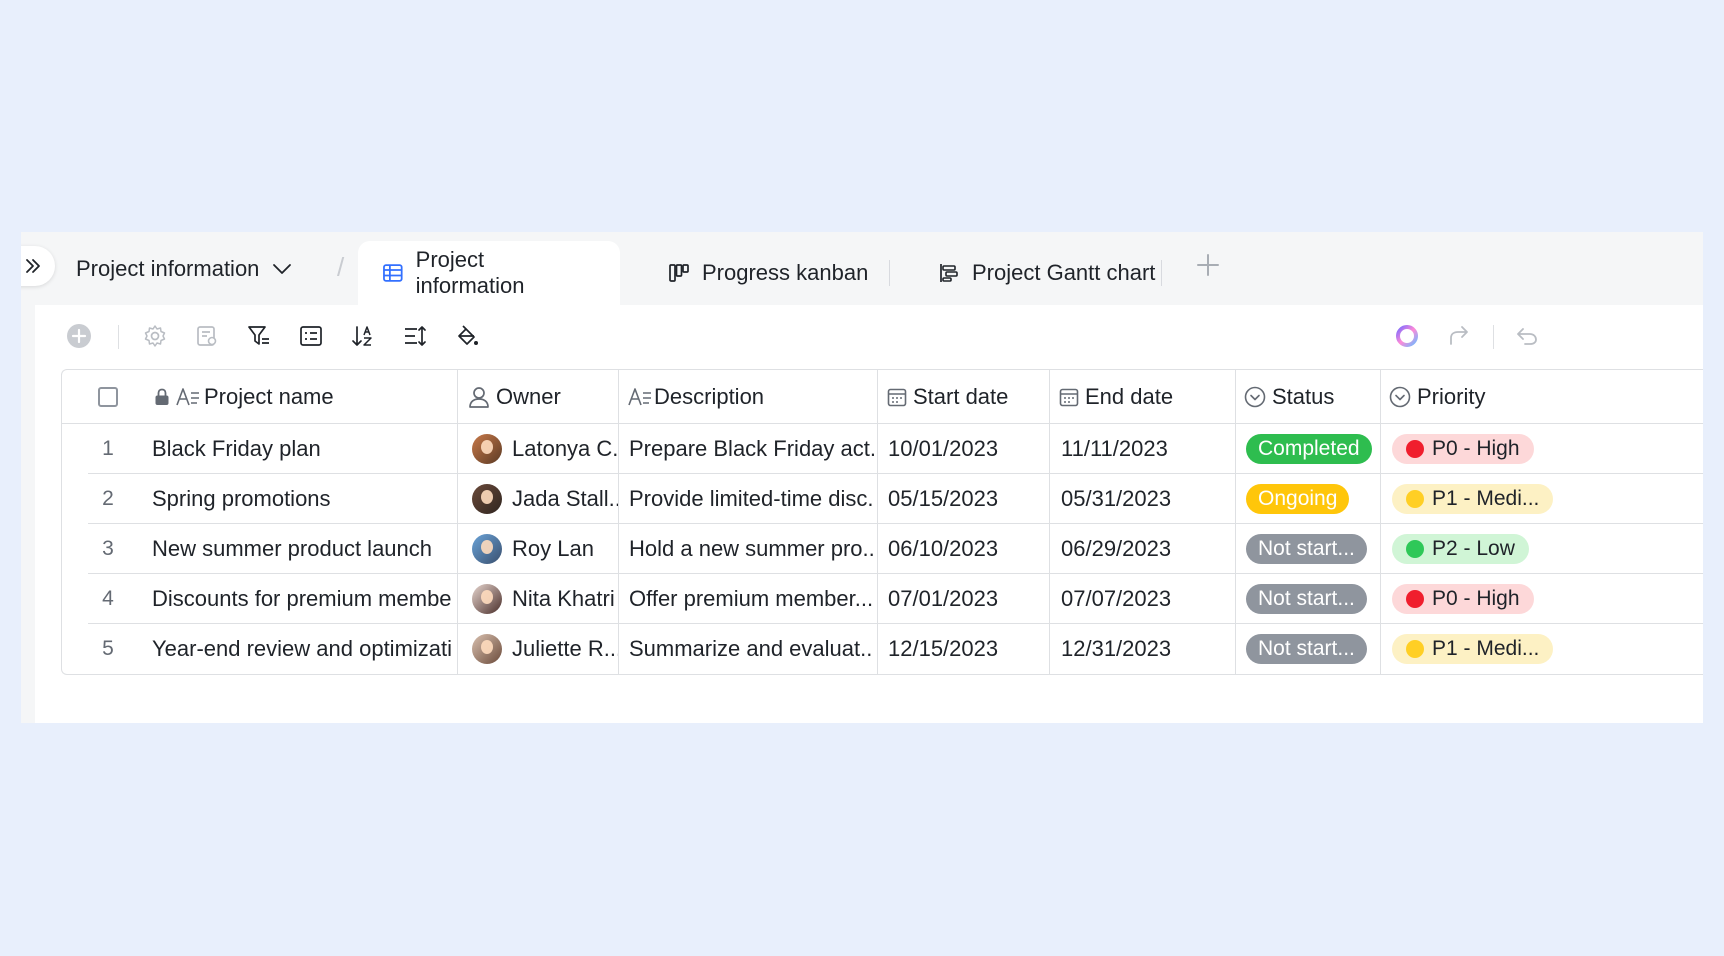  What do you see at coordinates (1208, 265) in the screenshot?
I see `plus-icon` at bounding box center [1208, 265].